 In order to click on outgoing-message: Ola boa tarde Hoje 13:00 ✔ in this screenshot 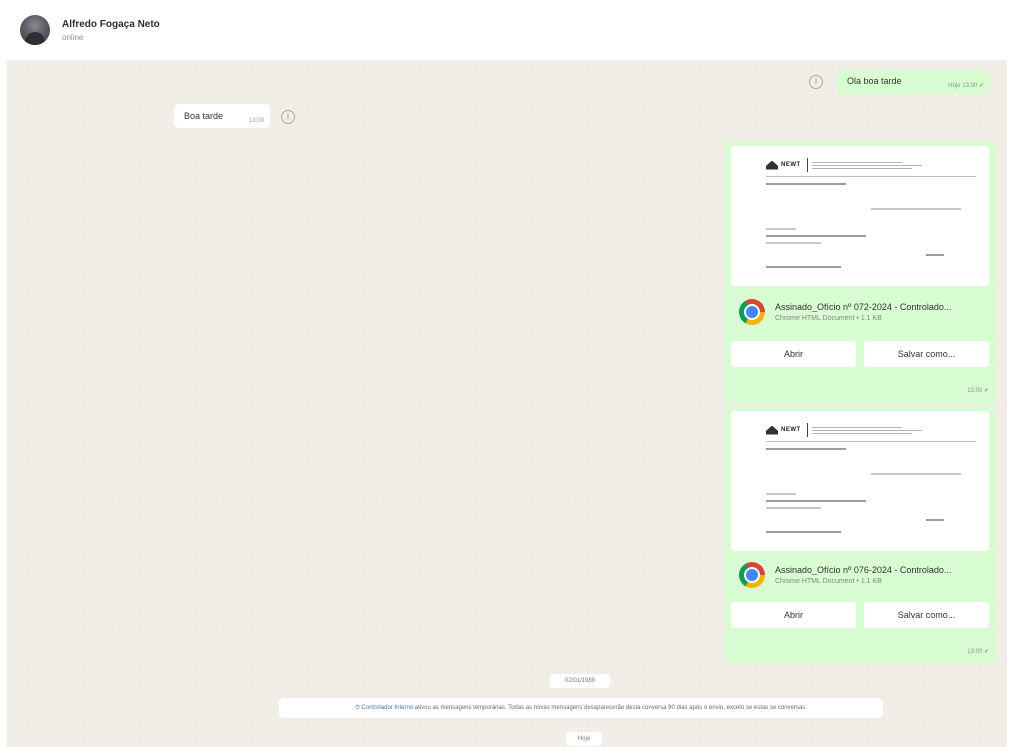, I will do `click(913, 82)`.